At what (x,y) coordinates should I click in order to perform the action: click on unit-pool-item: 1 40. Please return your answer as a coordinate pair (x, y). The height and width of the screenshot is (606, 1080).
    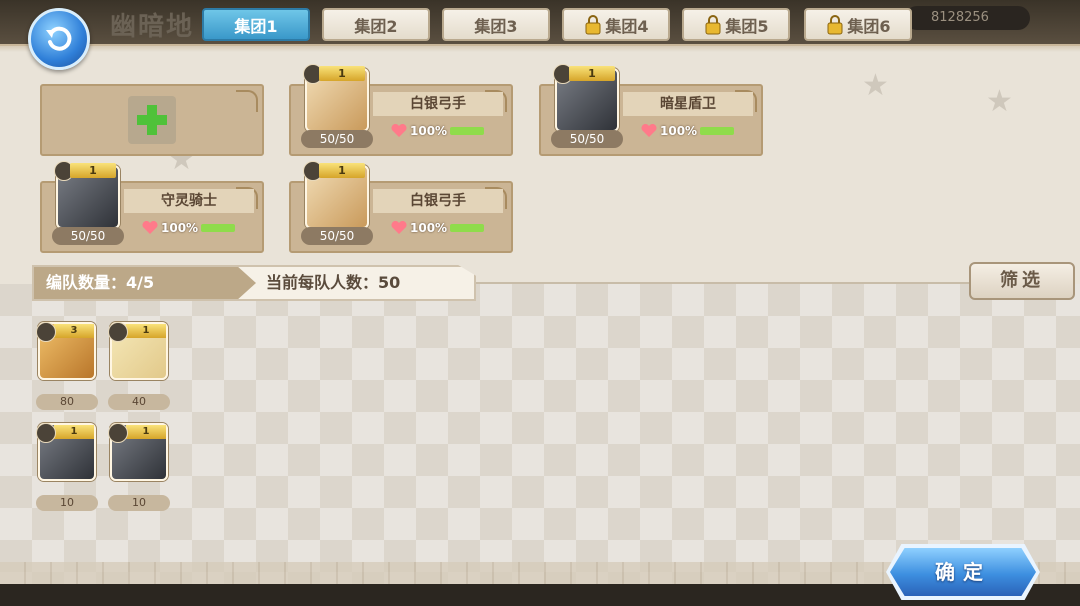
    Looking at the image, I should click on (139, 367).